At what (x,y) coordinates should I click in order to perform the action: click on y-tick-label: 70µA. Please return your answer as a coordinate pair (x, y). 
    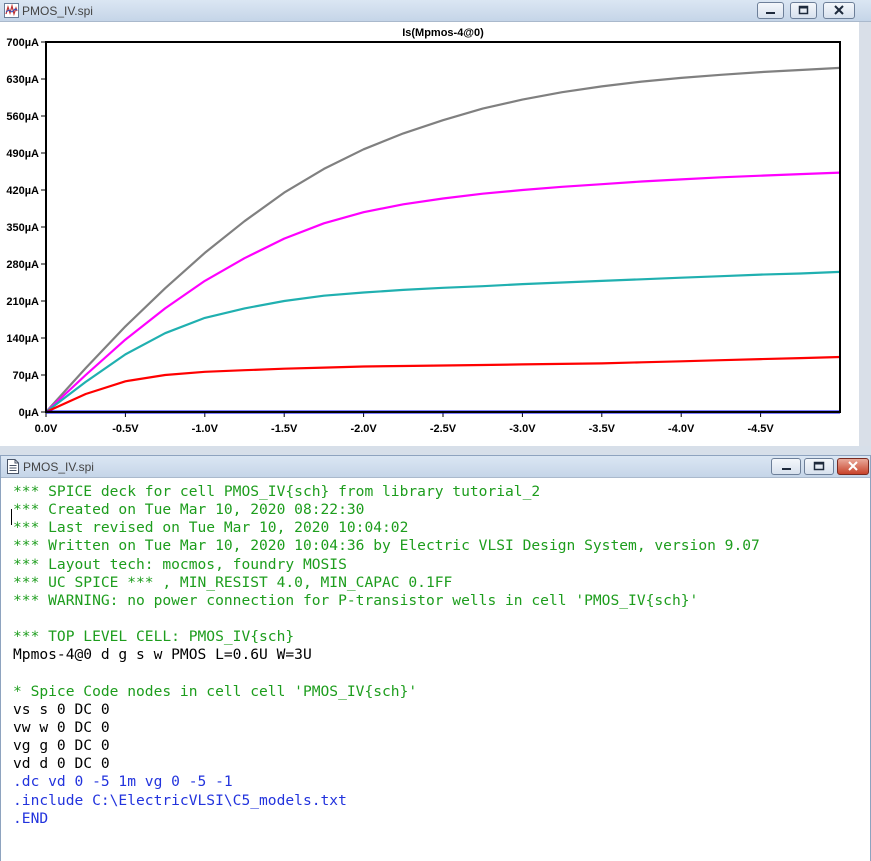
    Looking at the image, I should click on (25, 376).